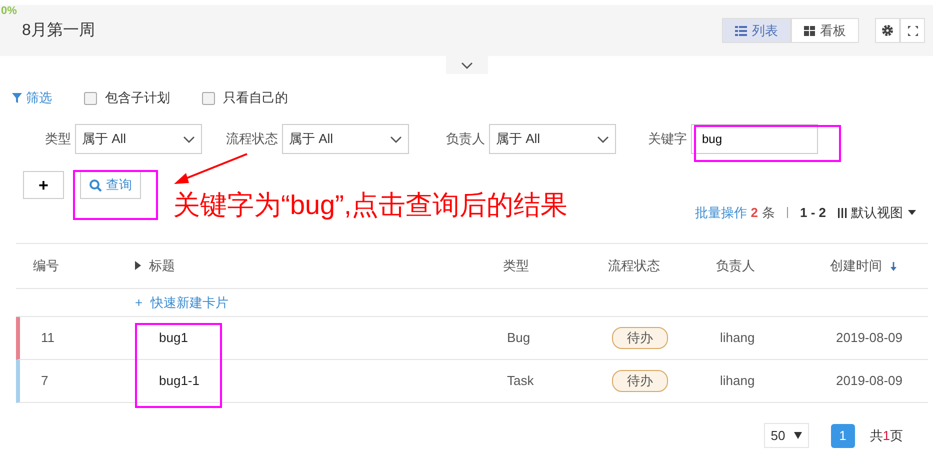 Image resolution: width=933 pixels, height=453 pixels. Describe the element at coordinates (634, 266) in the screenshot. I see `column-header: 流程状态` at that location.